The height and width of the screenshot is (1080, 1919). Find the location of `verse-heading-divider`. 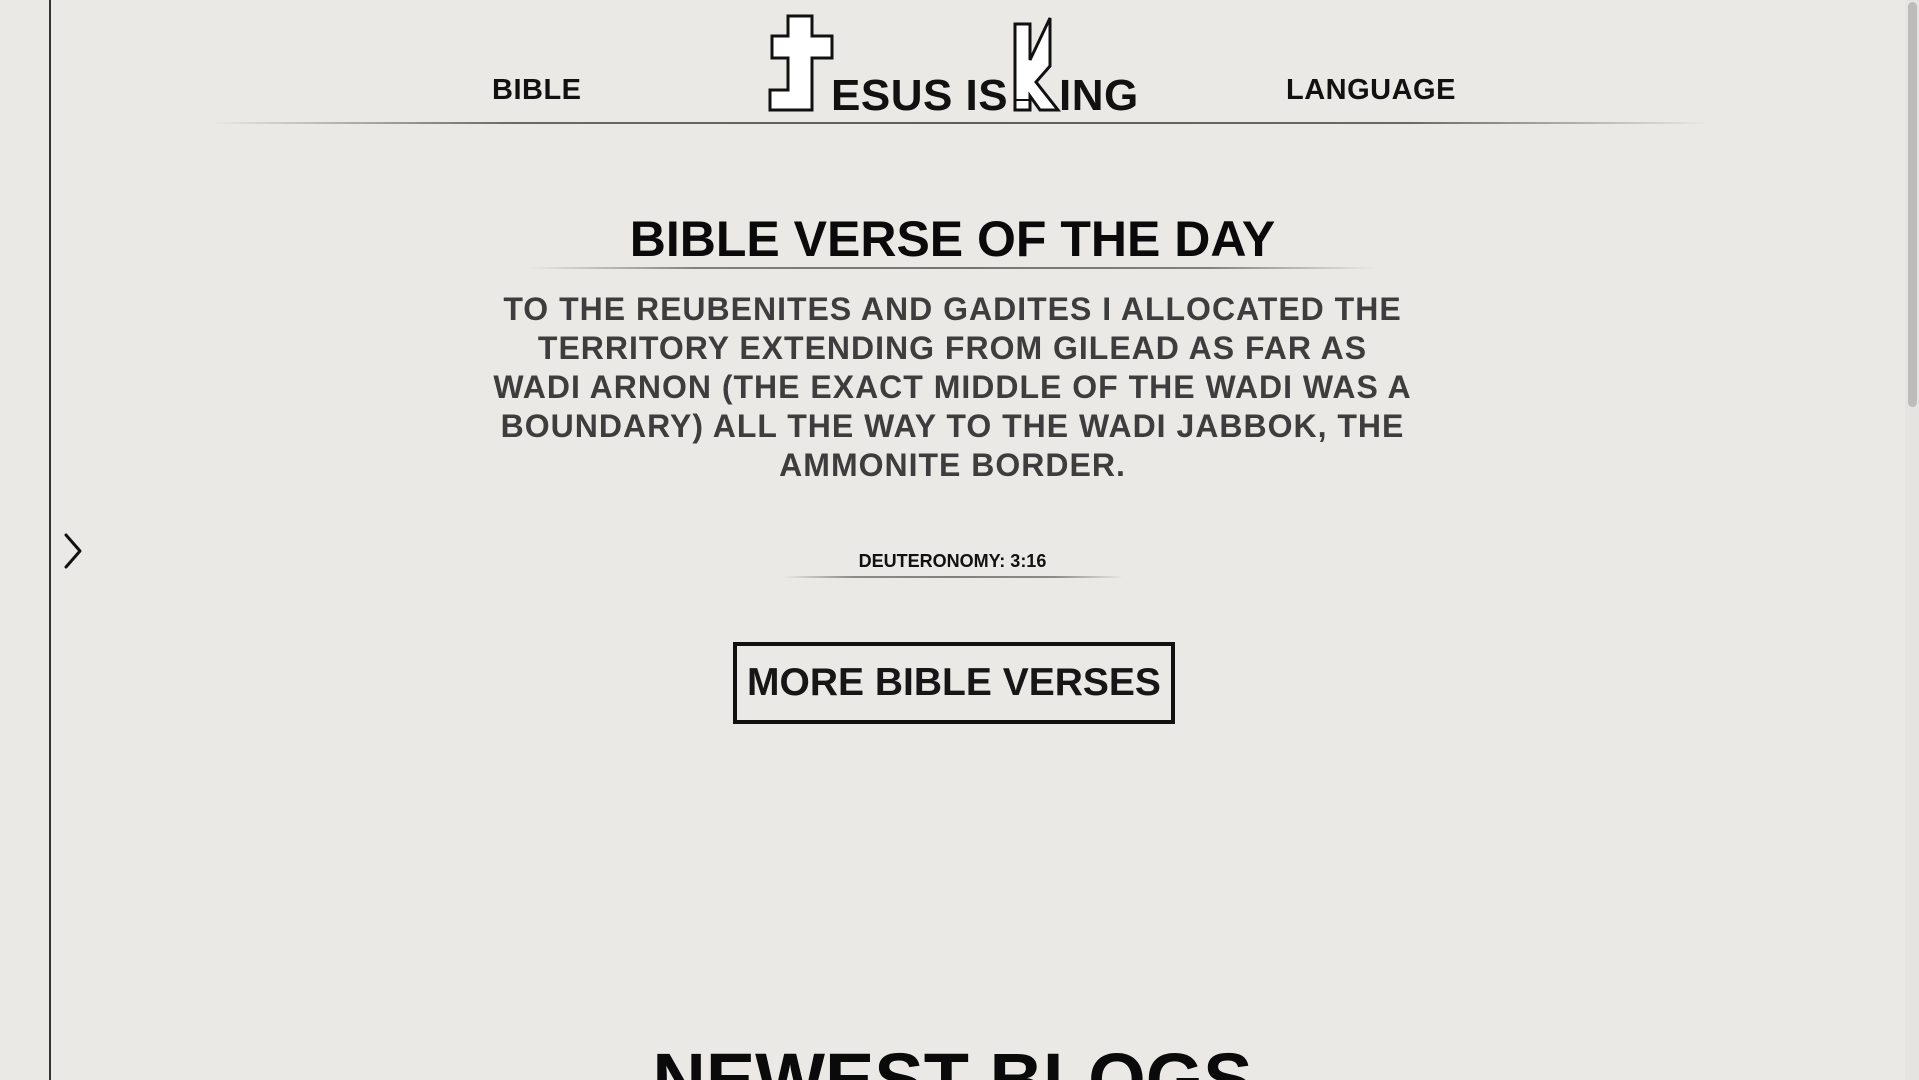

verse-heading-divider is located at coordinates (952, 268).